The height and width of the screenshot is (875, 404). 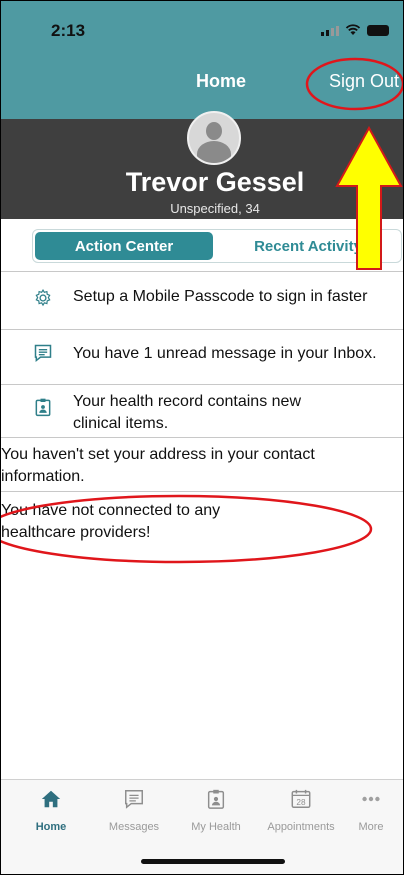 I want to click on status-icons, so click(x=355, y=30).